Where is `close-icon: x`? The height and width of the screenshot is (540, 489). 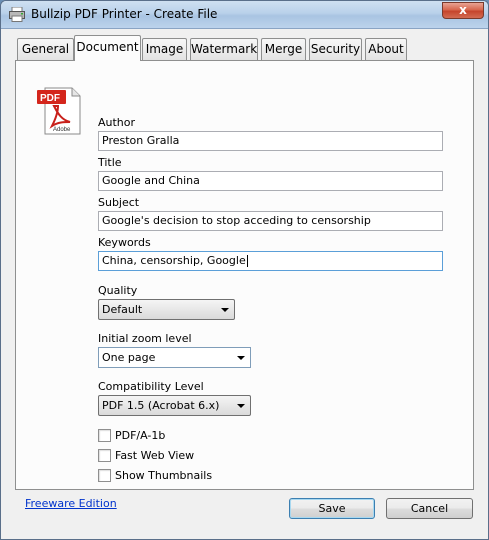
close-icon: x is located at coordinates (463, 10).